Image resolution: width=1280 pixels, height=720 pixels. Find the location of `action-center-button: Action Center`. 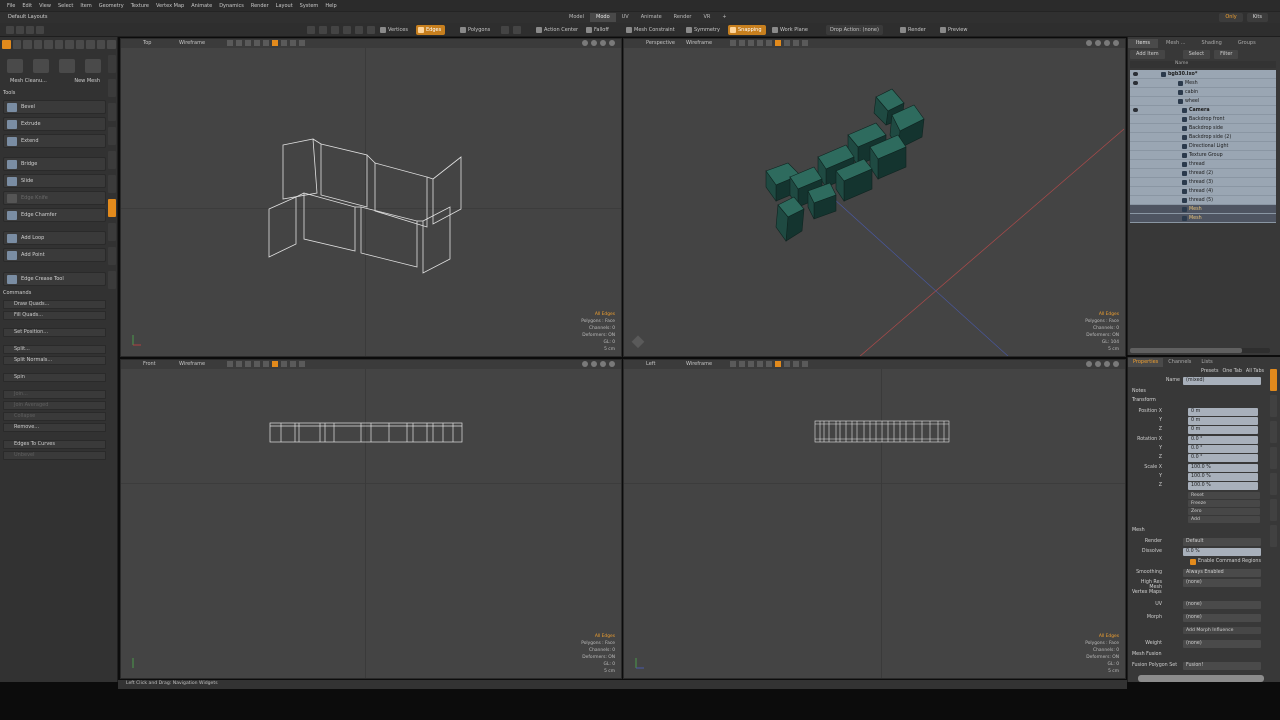

action-center-button: Action Center is located at coordinates (558, 30).